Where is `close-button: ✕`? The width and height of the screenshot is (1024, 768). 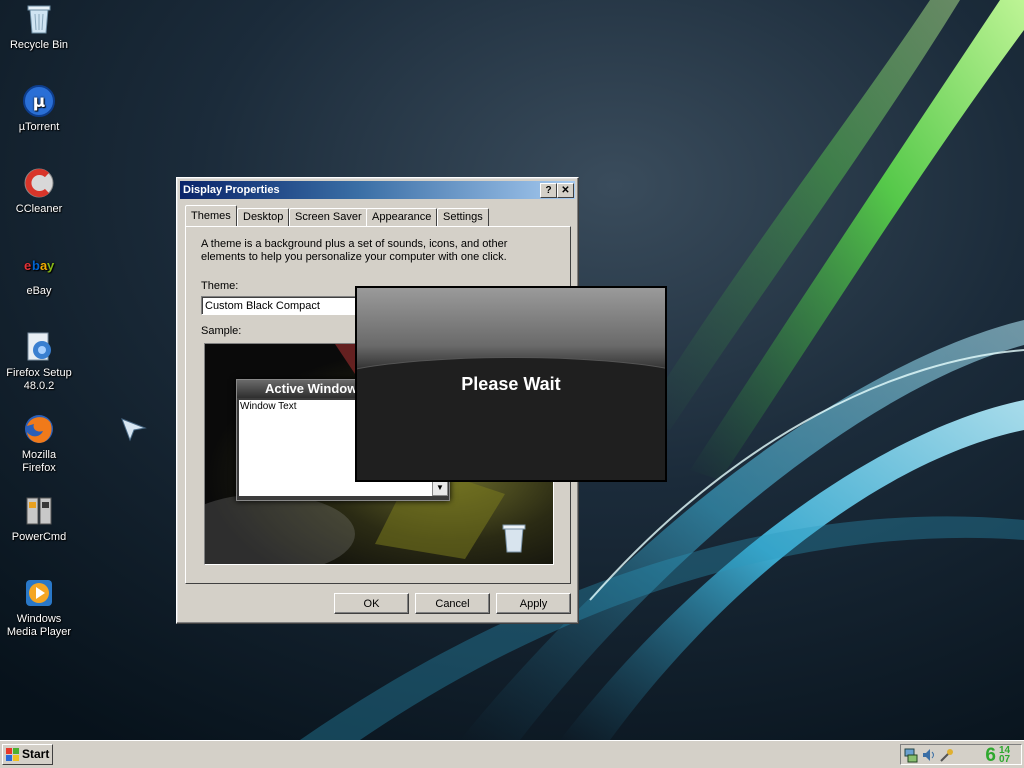 close-button: ✕ is located at coordinates (565, 190).